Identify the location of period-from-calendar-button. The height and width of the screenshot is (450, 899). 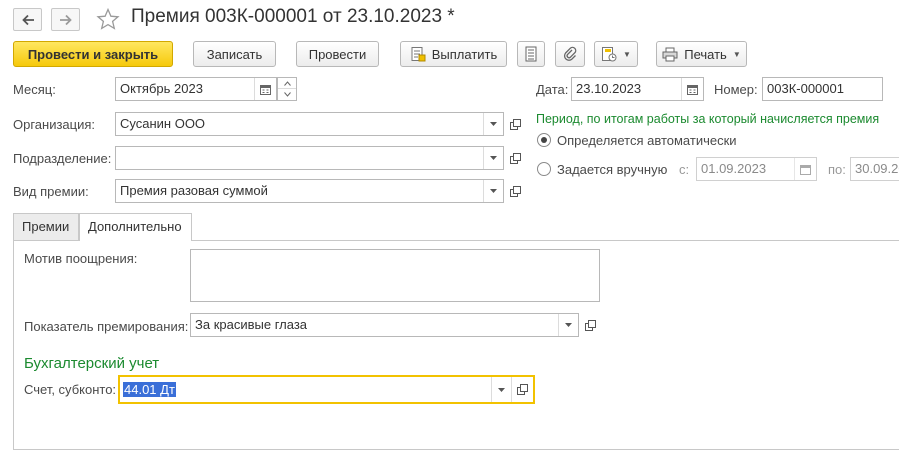
(805, 169).